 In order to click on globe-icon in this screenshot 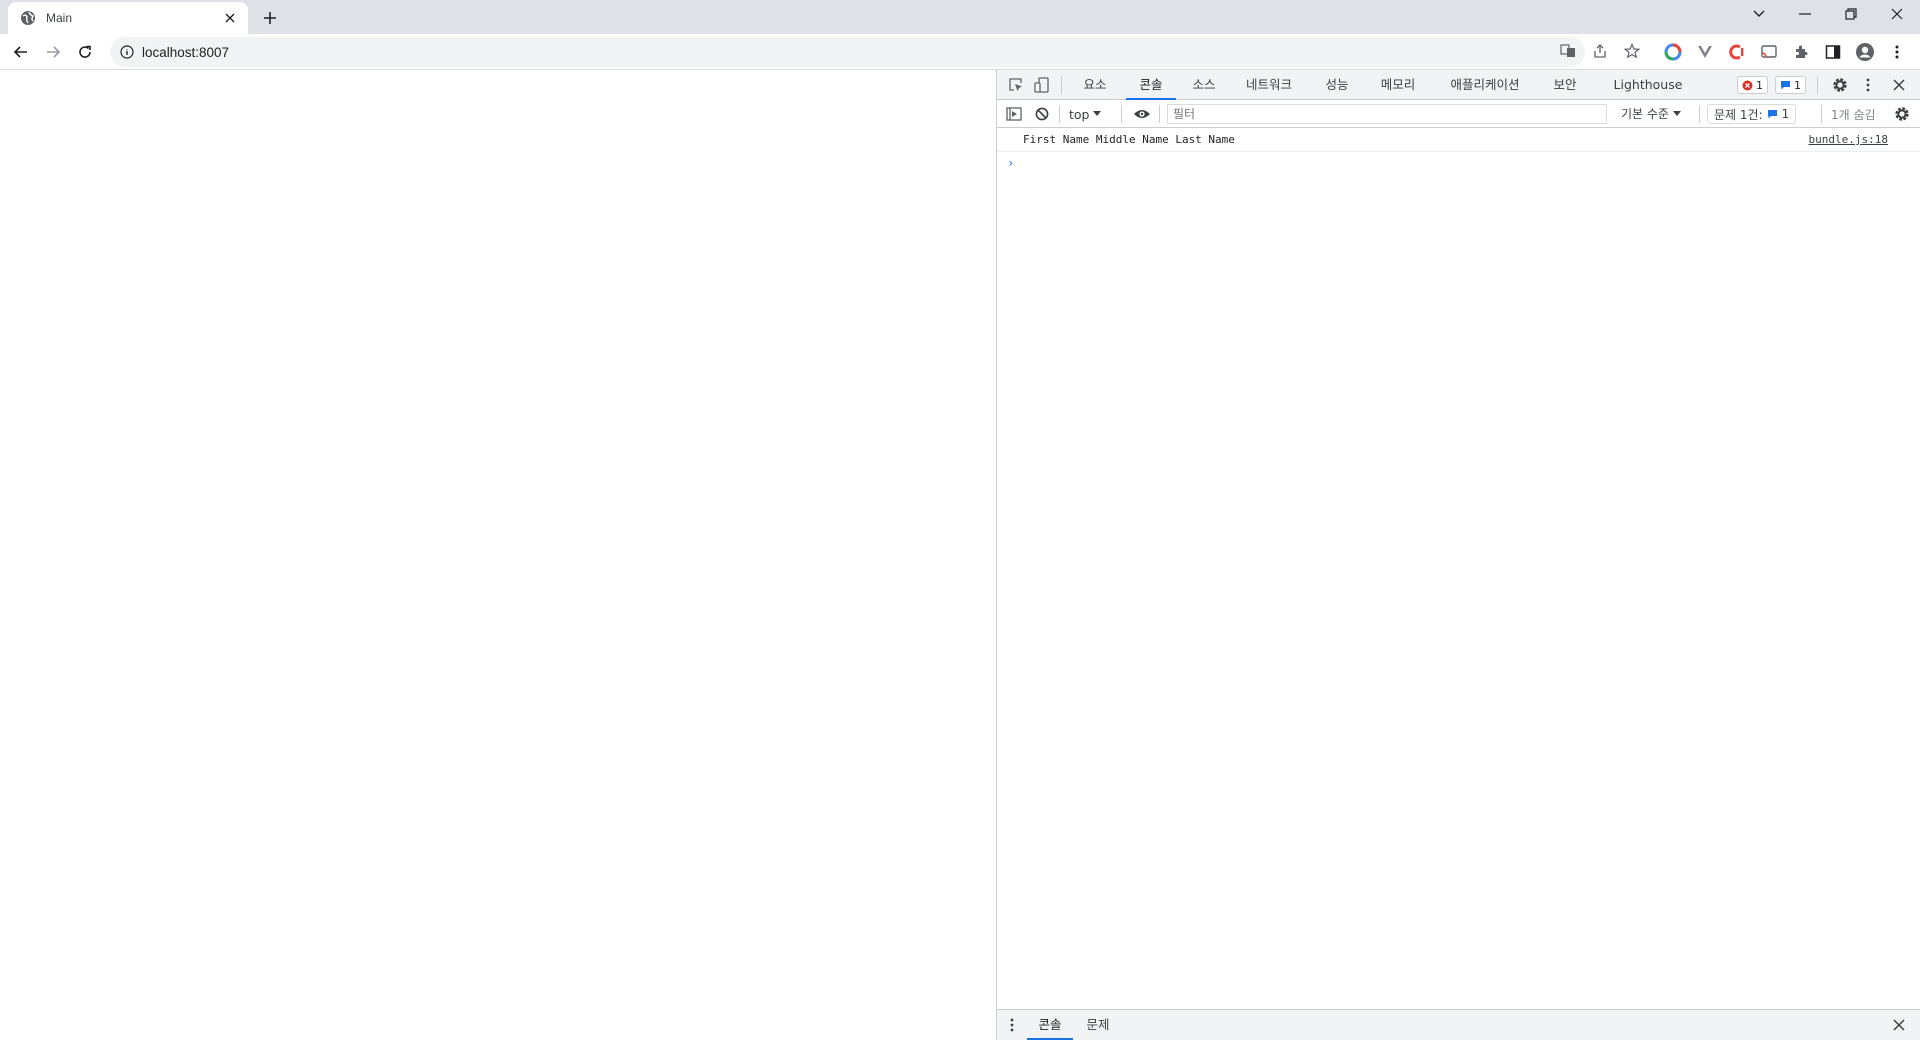, I will do `click(28, 18)`.